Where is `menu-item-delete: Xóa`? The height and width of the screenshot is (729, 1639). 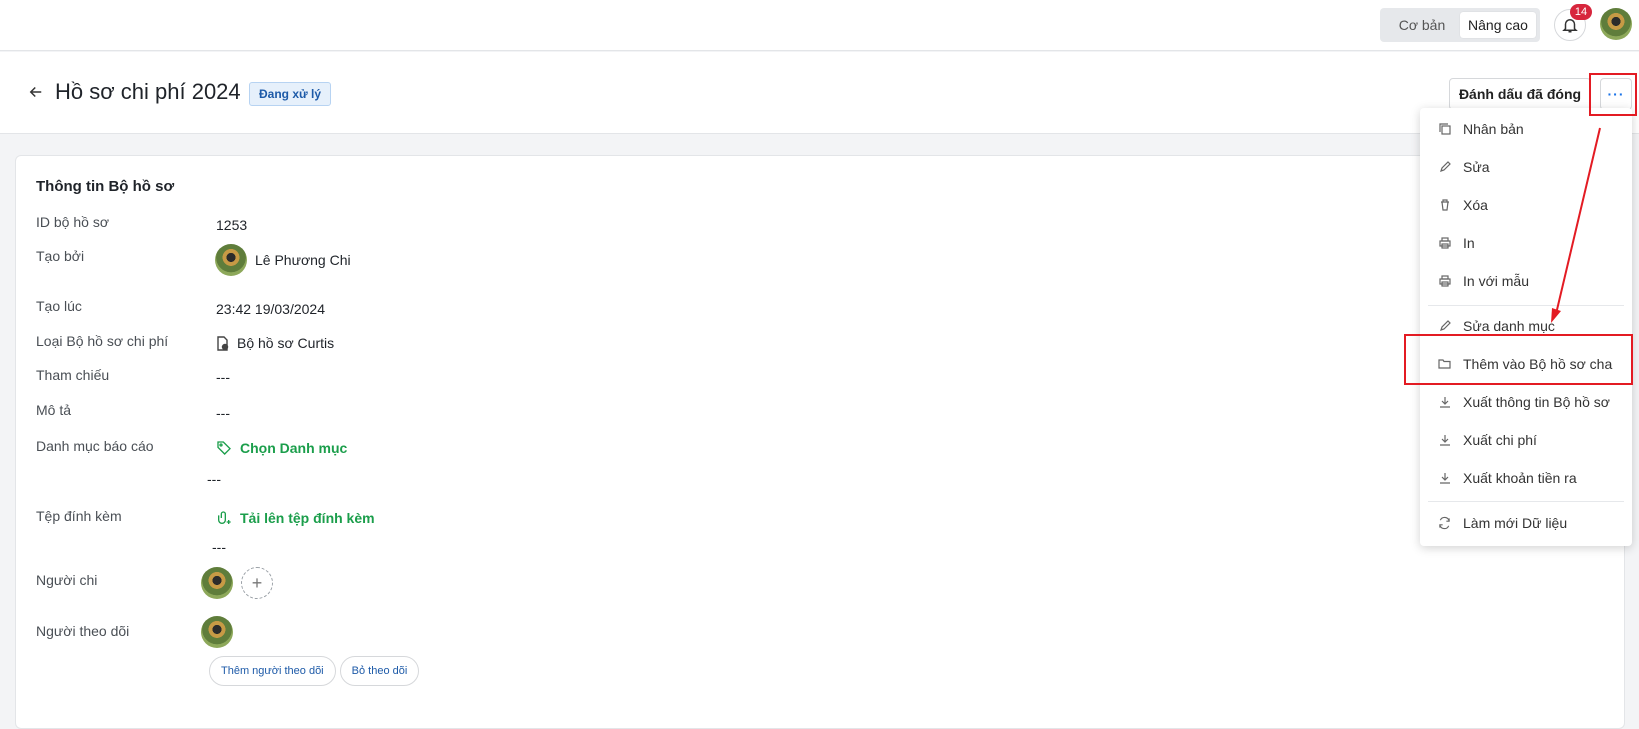
menu-item-delete: Xóa is located at coordinates (1526, 205).